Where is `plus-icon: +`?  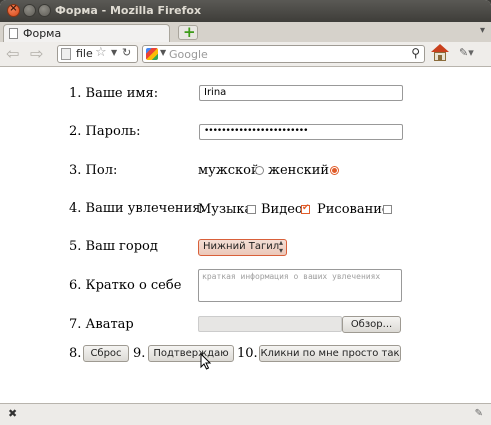 plus-icon: + is located at coordinates (189, 32).